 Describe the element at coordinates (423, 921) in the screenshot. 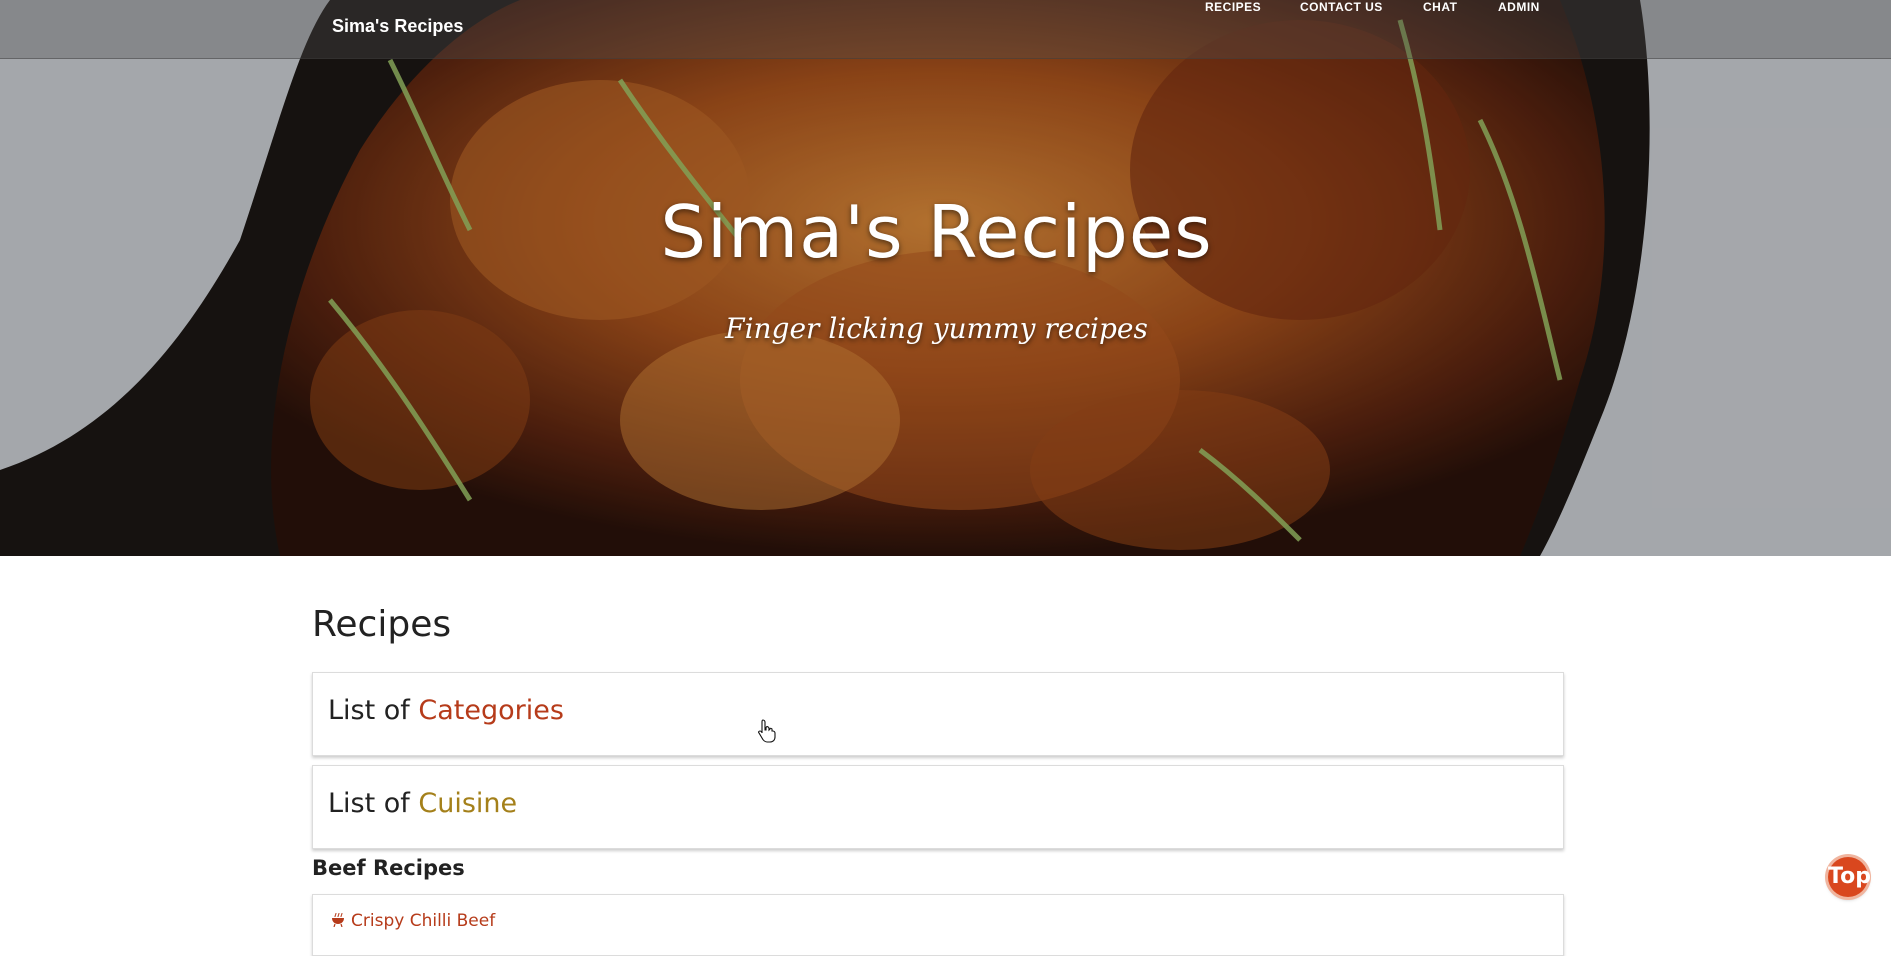

I see `recipe-name: Crispy Chilli Beef` at that location.